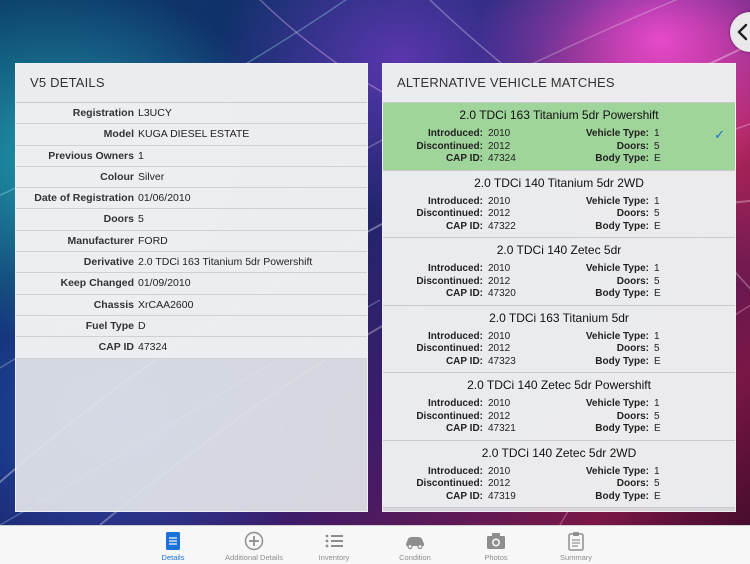  What do you see at coordinates (502, 496) in the screenshot?
I see `match-cap-id-value: 47319` at bounding box center [502, 496].